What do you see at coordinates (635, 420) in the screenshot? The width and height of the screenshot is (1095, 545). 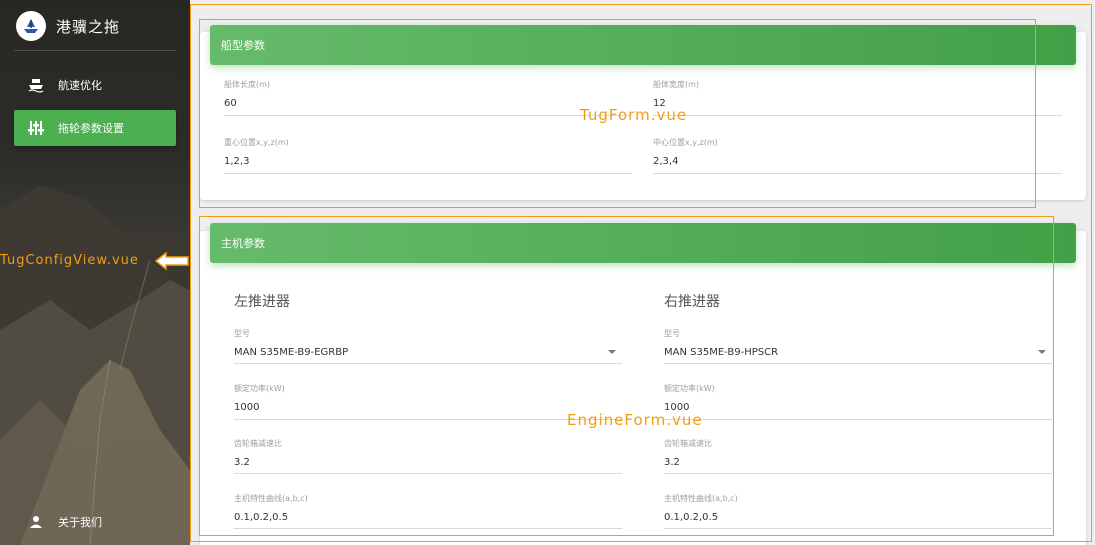 I see `engine-form-annotation: EngineForm.vue` at bounding box center [635, 420].